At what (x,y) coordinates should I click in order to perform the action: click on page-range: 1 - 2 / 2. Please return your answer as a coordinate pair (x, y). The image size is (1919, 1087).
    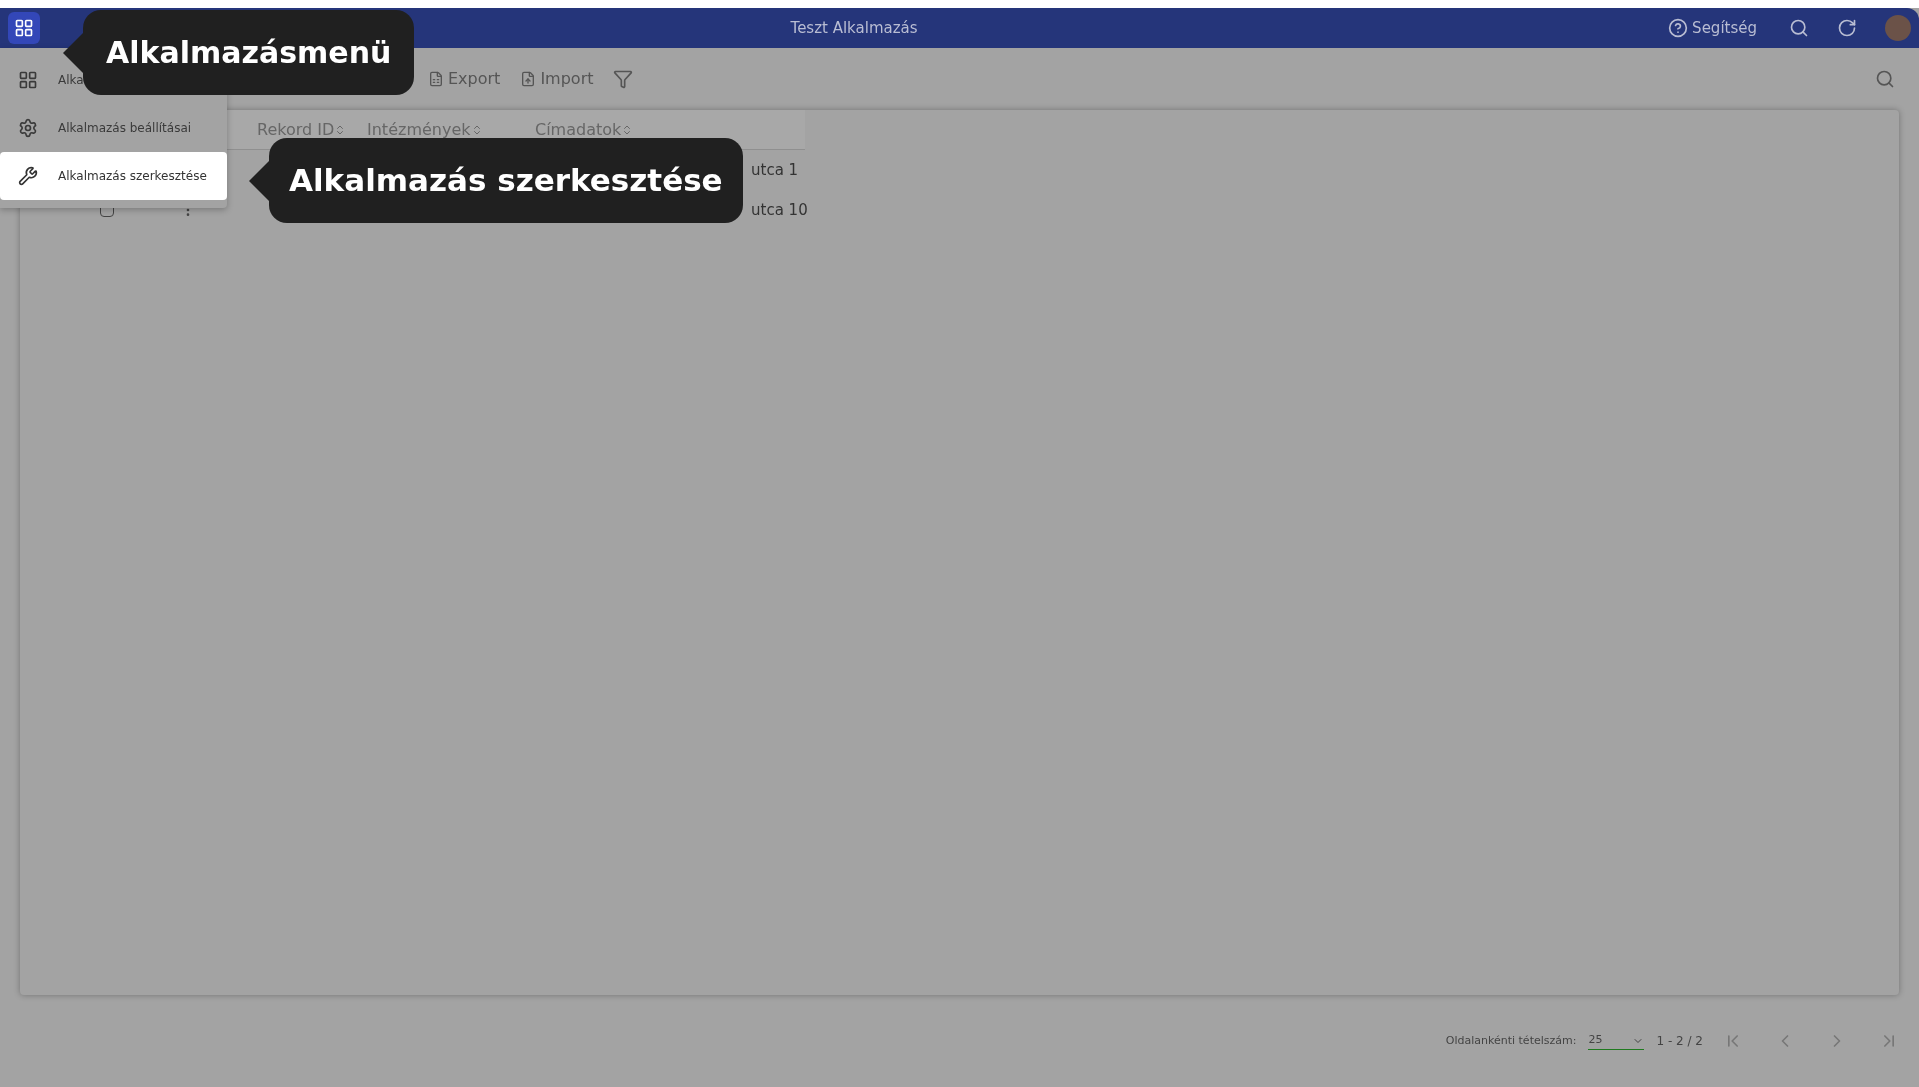
    Looking at the image, I should click on (1679, 1041).